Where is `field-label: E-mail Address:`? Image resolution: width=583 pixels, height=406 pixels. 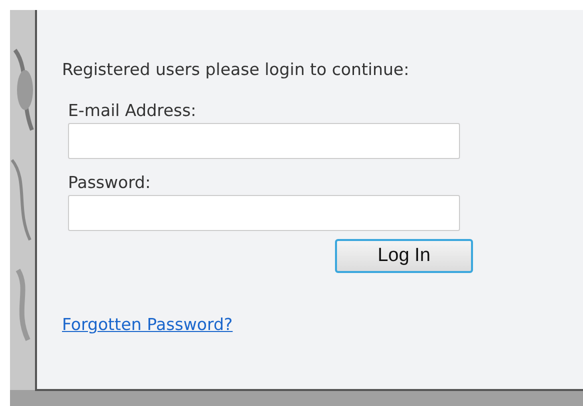 field-label: E-mail Address: is located at coordinates (133, 111).